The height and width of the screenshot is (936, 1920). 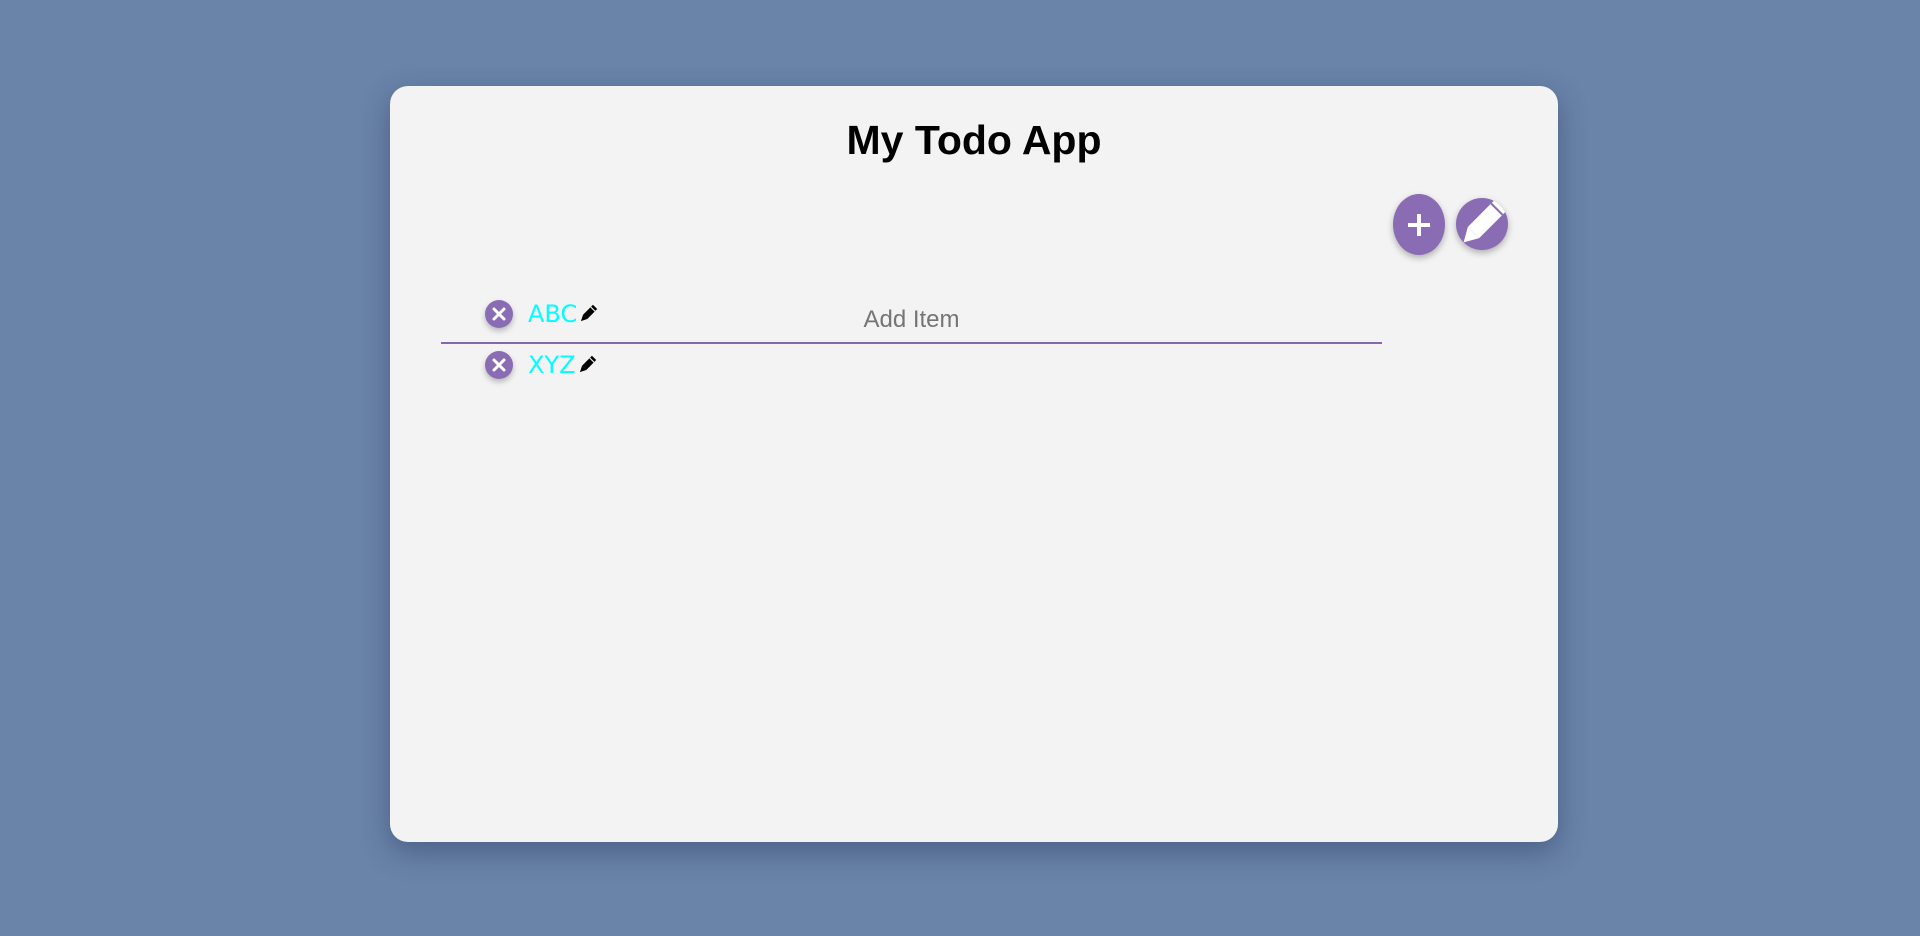 What do you see at coordinates (553, 313) in the screenshot?
I see `item-label: ABC` at bounding box center [553, 313].